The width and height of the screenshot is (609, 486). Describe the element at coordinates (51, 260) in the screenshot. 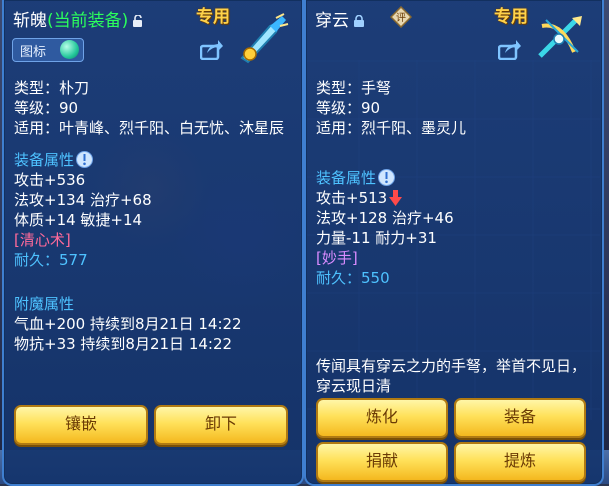

I see `durability: 耐久：577` at that location.